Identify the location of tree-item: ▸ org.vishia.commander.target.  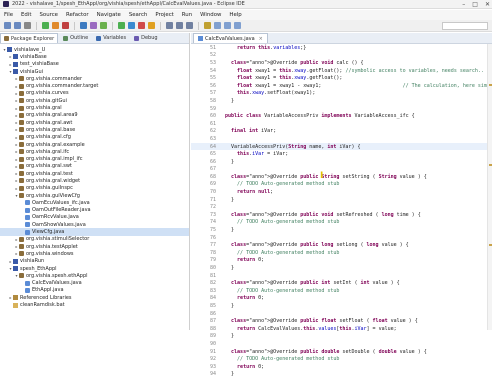
(94, 85).